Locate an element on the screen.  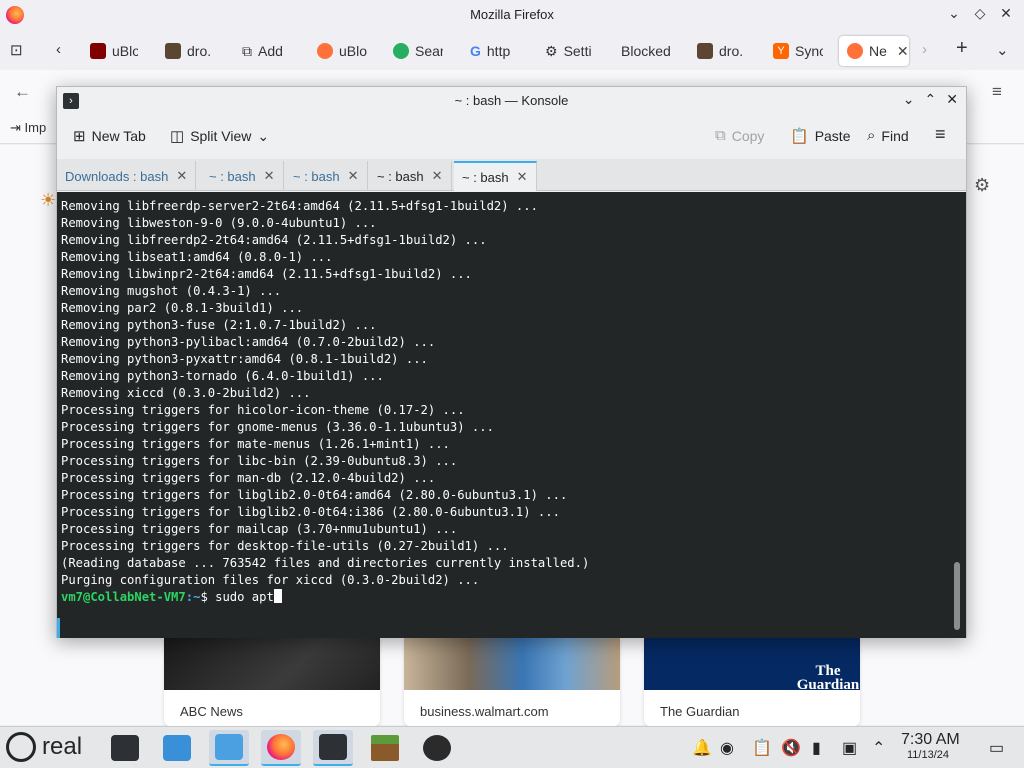
battery-icon: ▮ is located at coordinates (816, 748).